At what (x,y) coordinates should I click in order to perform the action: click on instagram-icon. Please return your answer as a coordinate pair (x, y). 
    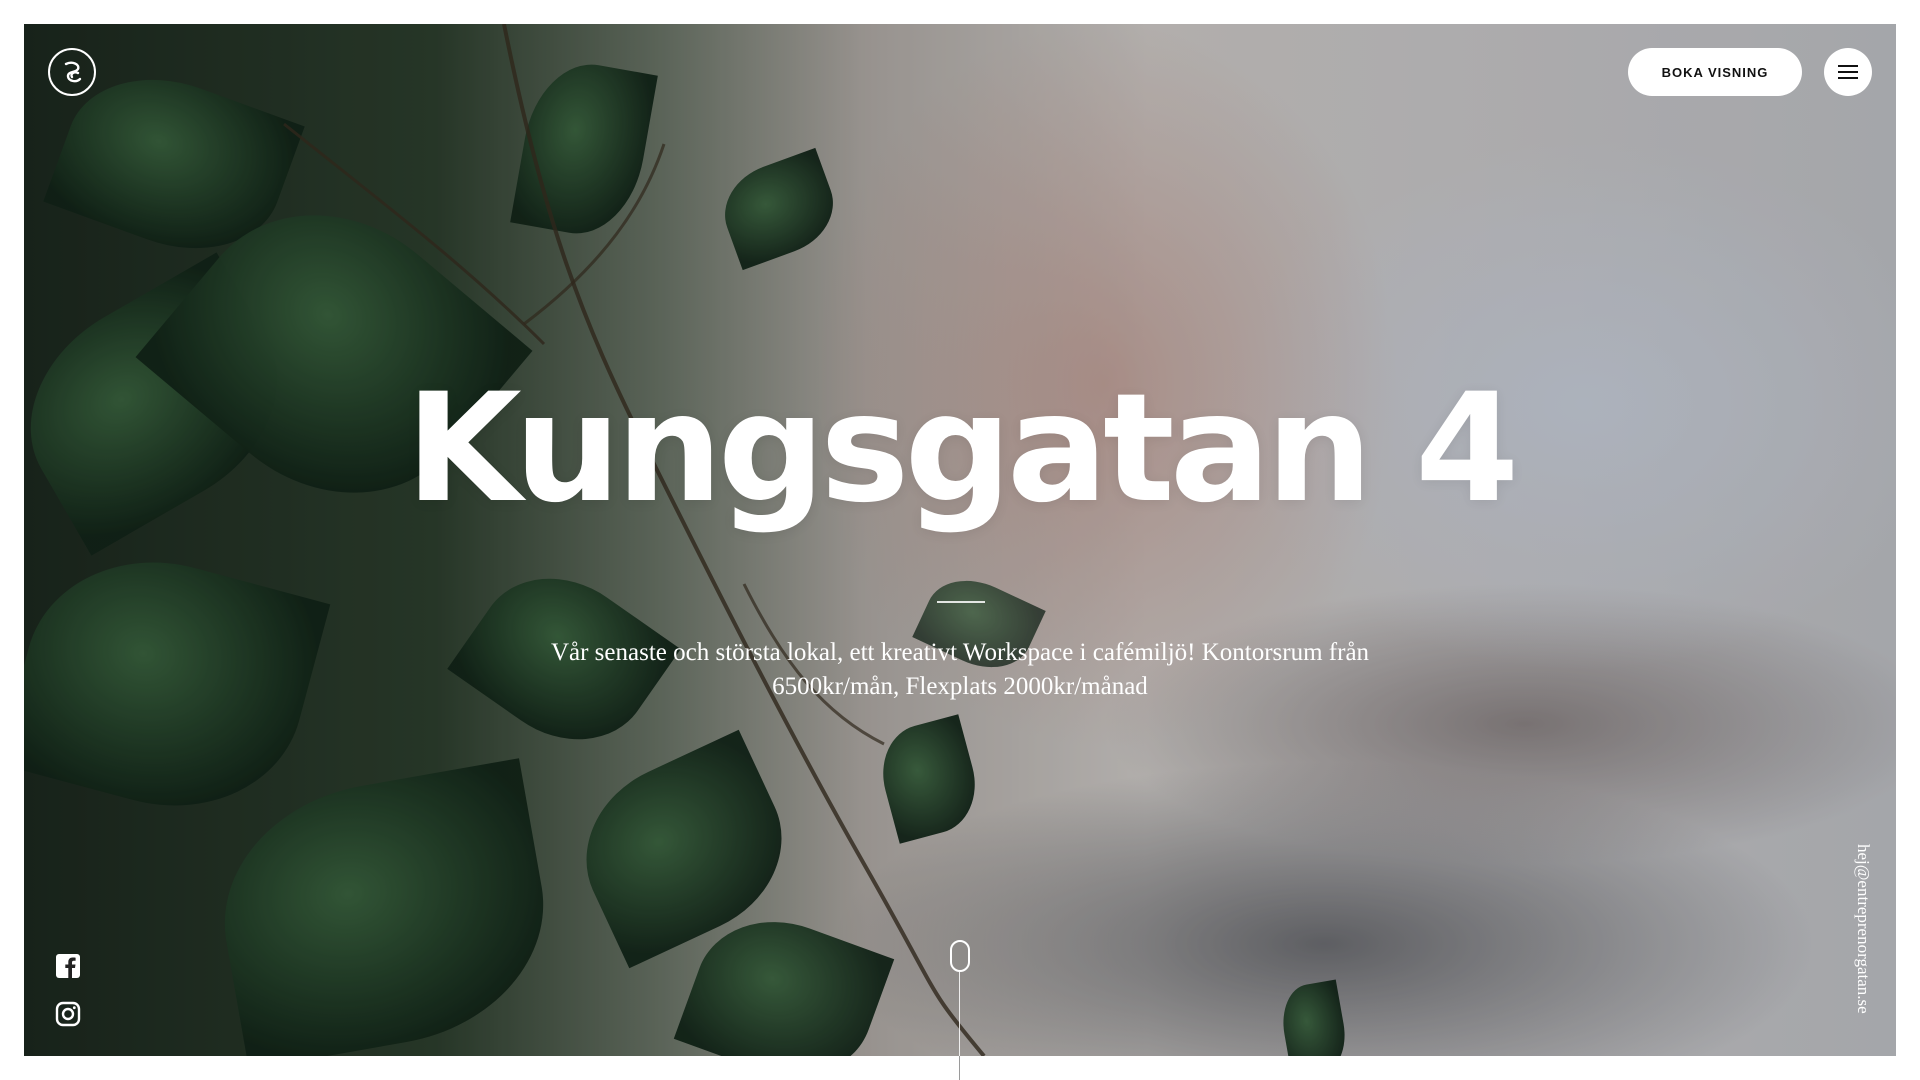
    Looking at the image, I should click on (68, 1014).